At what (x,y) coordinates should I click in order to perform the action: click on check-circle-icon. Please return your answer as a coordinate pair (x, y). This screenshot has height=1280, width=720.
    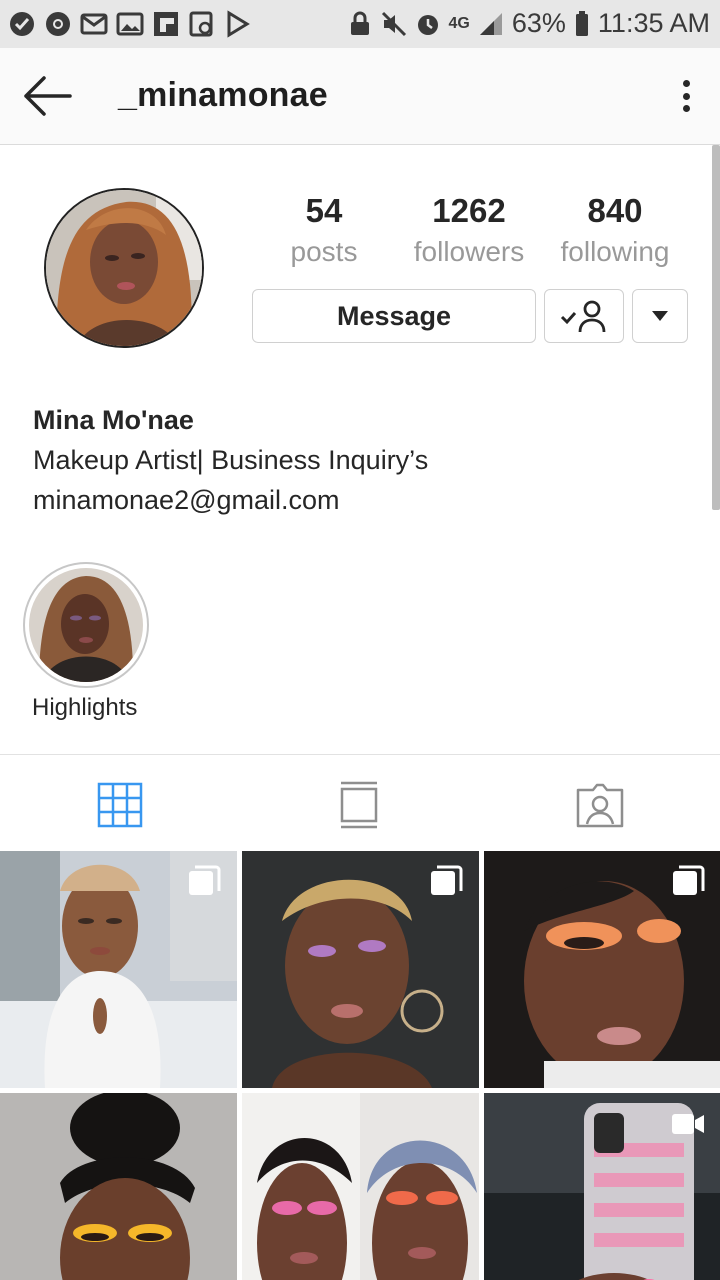
    Looking at the image, I should click on (22, 24).